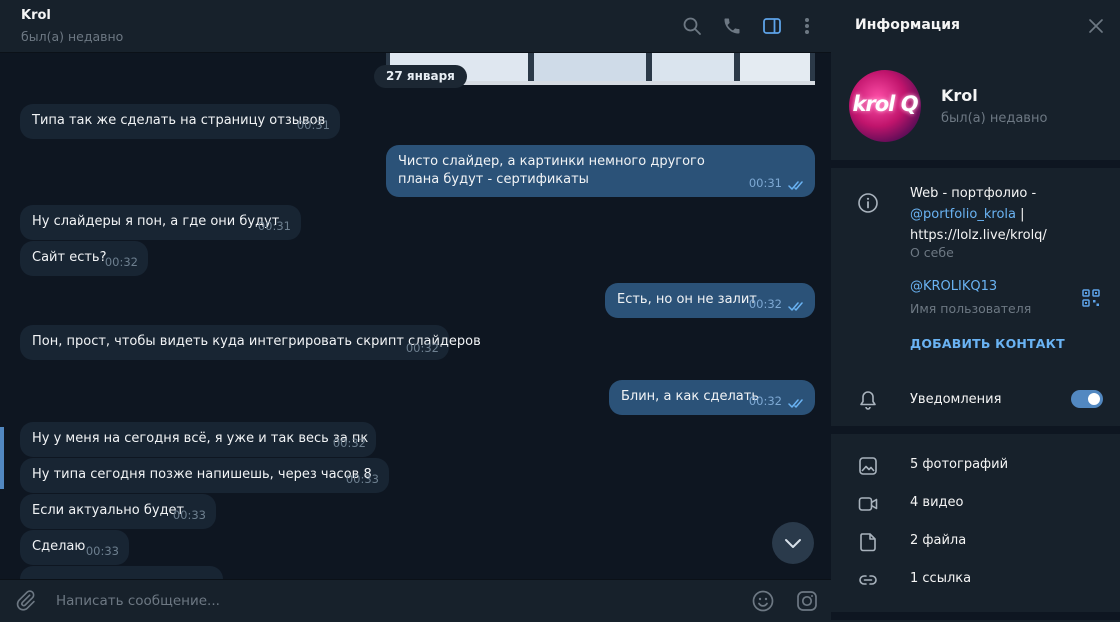  What do you see at coordinates (932, 252) in the screenshot?
I see `bio-caption: О себе` at bounding box center [932, 252].